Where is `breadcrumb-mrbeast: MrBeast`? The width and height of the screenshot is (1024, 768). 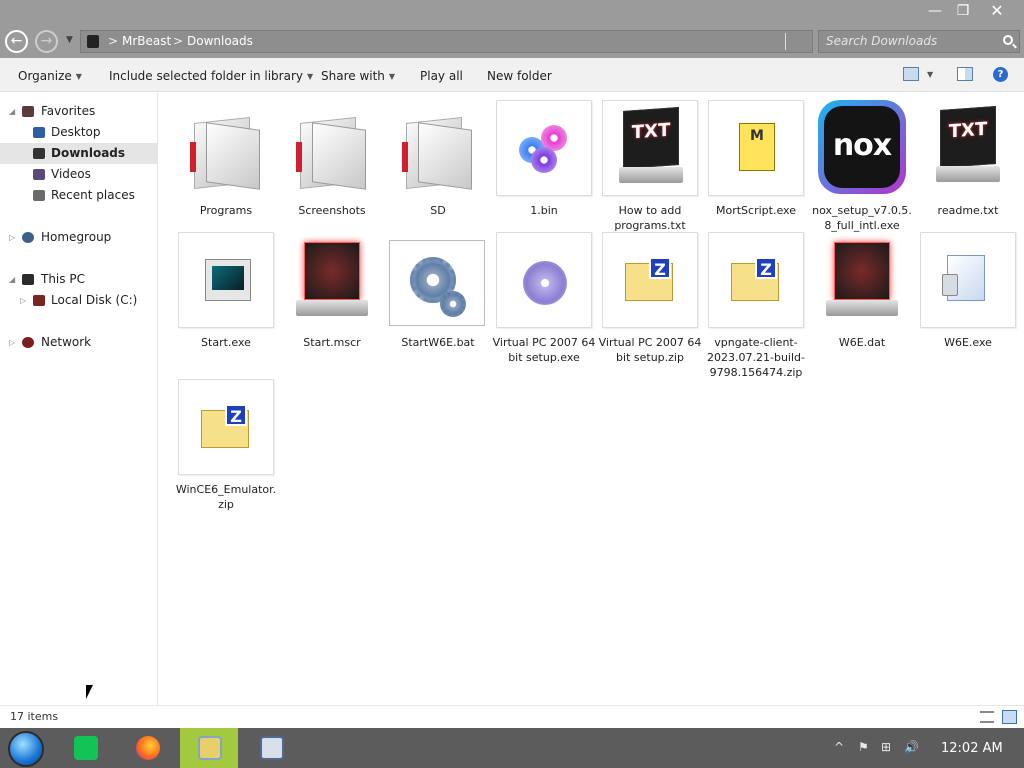 breadcrumb-mrbeast: MrBeast is located at coordinates (146, 41).